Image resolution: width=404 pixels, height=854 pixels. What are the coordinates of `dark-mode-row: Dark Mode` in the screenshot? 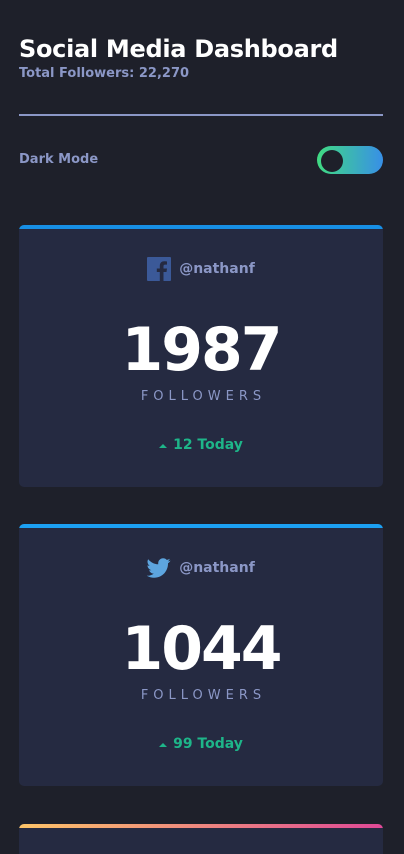 It's located at (201, 161).